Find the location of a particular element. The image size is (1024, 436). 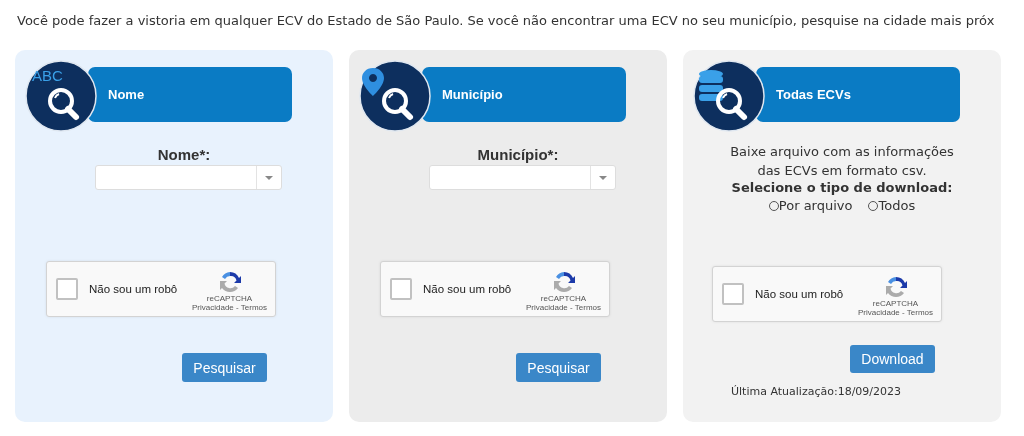

map-pin-icon is located at coordinates (373, 82).